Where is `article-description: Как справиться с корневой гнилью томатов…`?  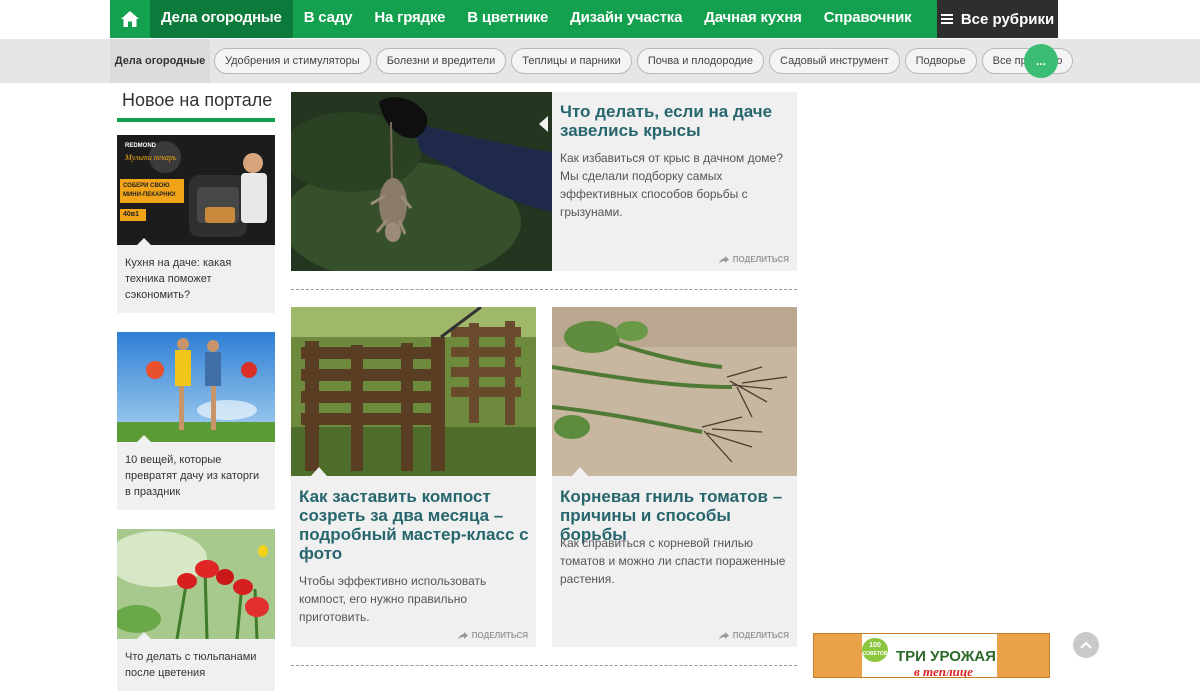
article-description: Как справиться с корневой гнилью томатов… is located at coordinates (673, 561).